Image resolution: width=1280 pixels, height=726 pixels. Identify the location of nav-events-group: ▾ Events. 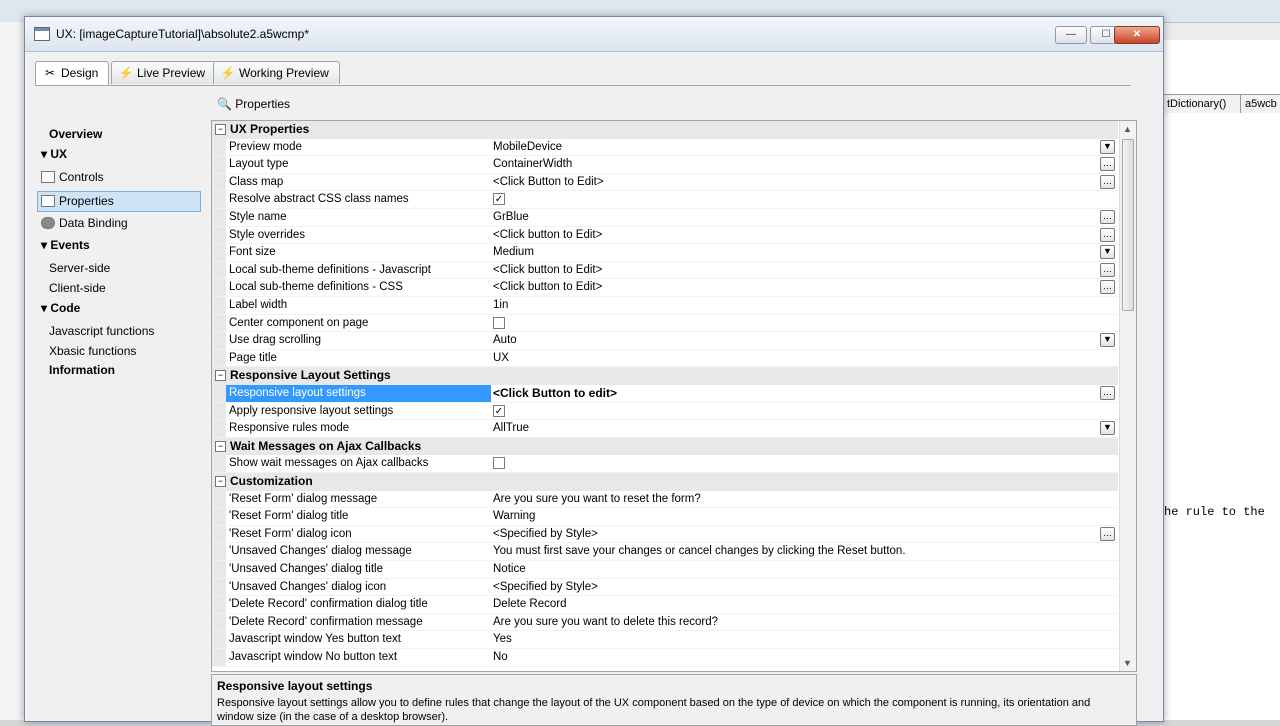
(65, 245).